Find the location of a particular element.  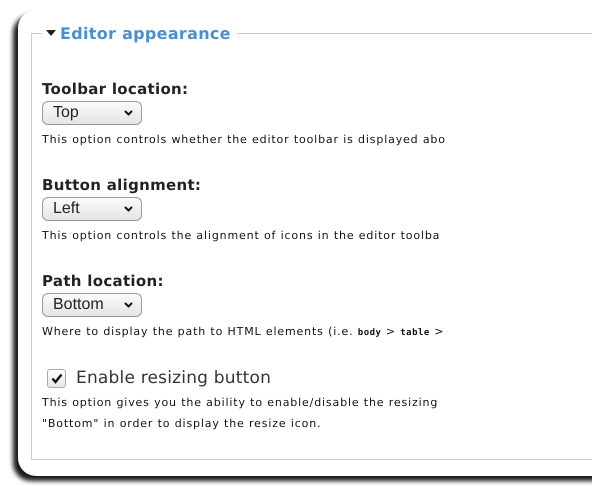

field-description: This option controls the alignment of icons in the editor toolba is located at coordinates (242, 236).